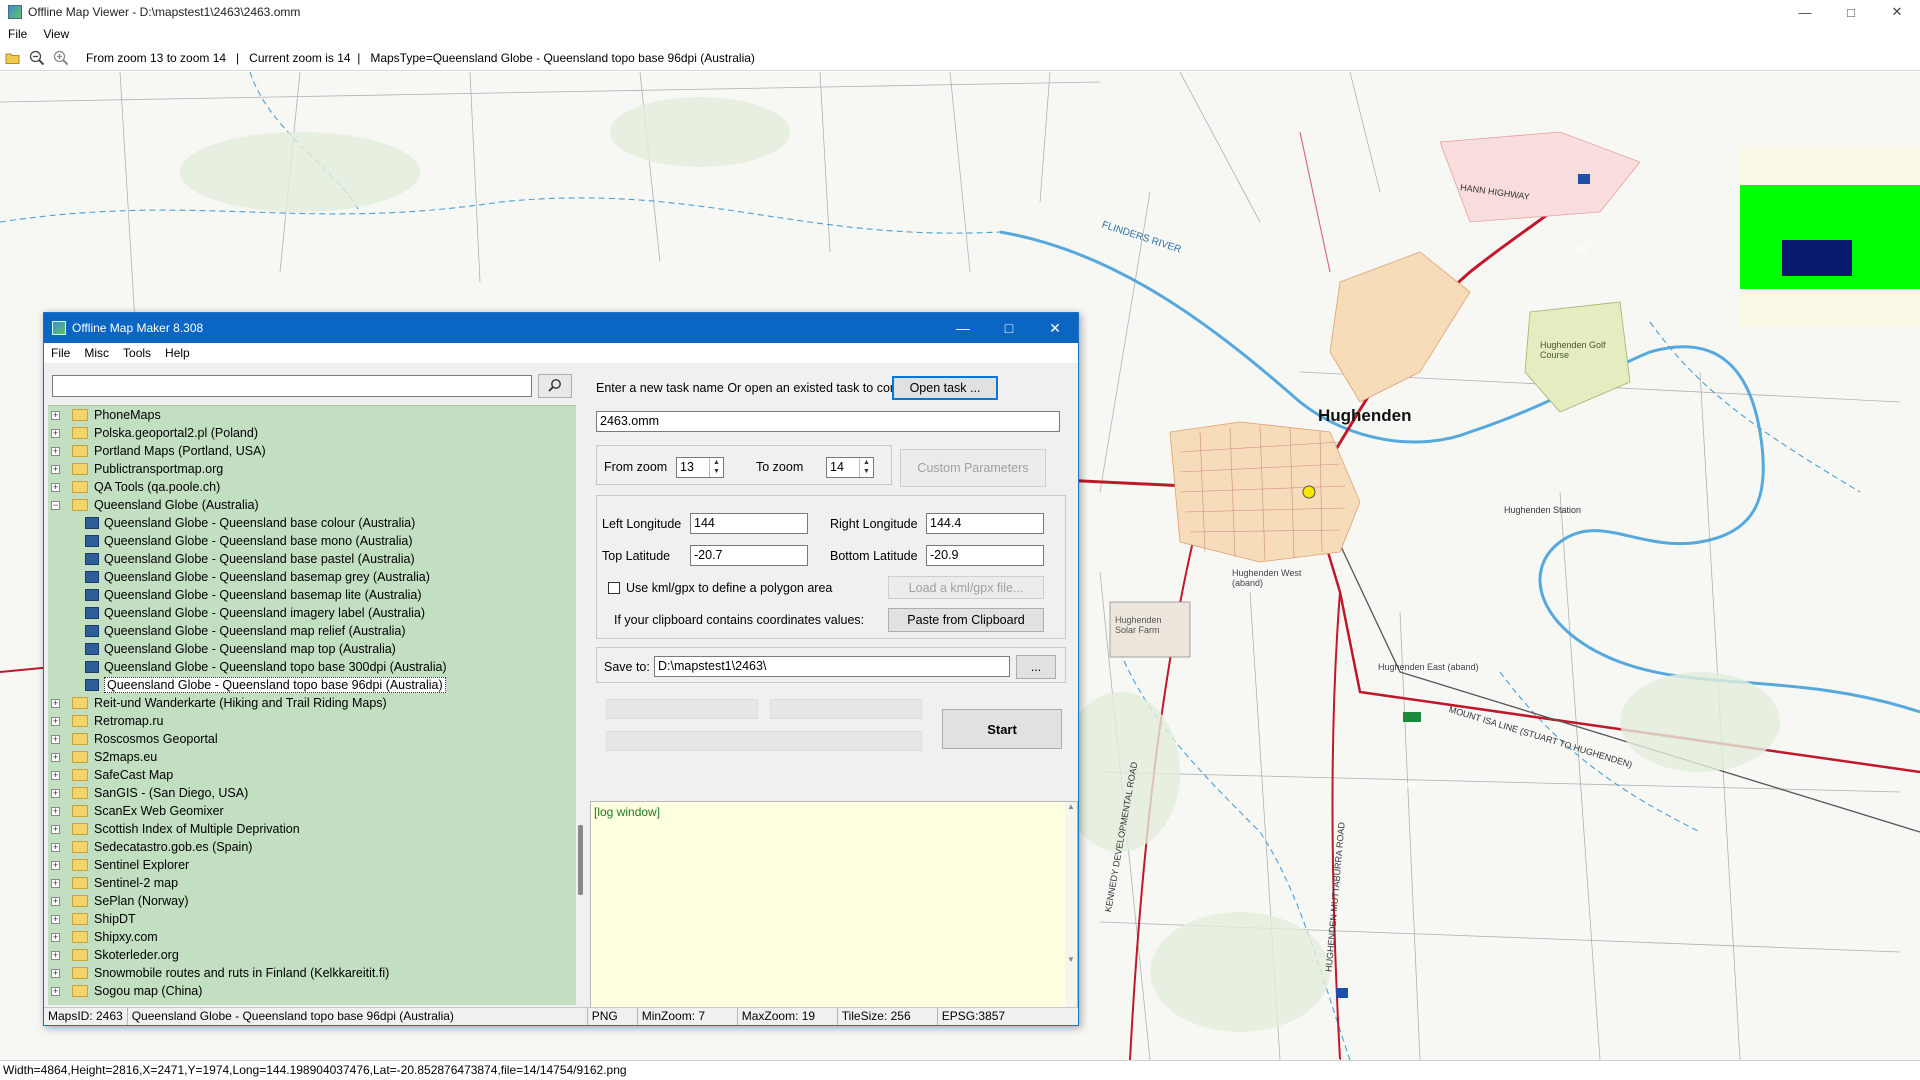 This screenshot has width=1920, height=1080. Describe the element at coordinates (60, 353) in the screenshot. I see `dialog-menu-file: File` at that location.